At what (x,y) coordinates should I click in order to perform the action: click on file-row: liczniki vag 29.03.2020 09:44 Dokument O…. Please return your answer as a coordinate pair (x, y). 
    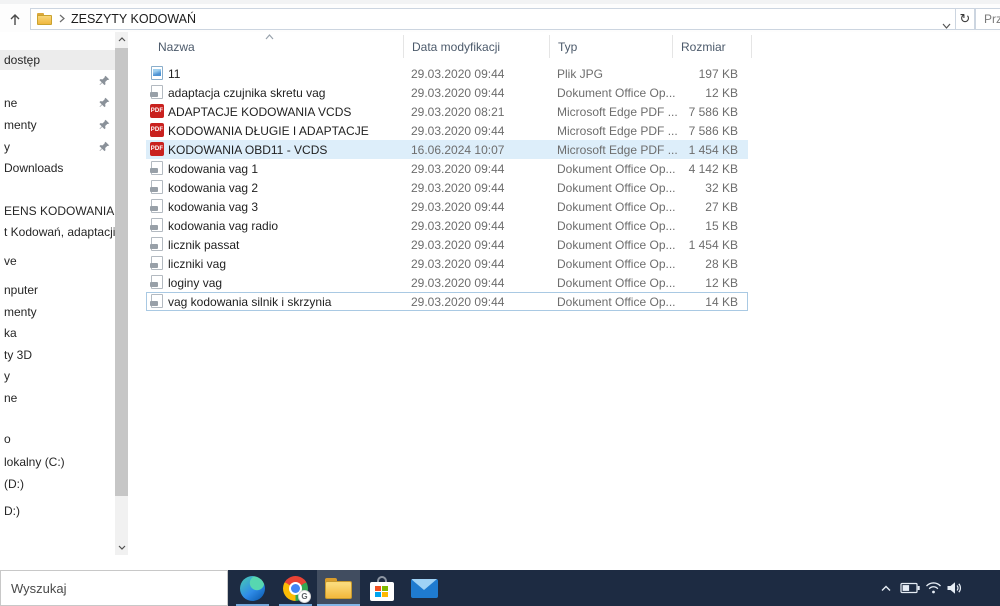
    Looking at the image, I should click on (447, 263).